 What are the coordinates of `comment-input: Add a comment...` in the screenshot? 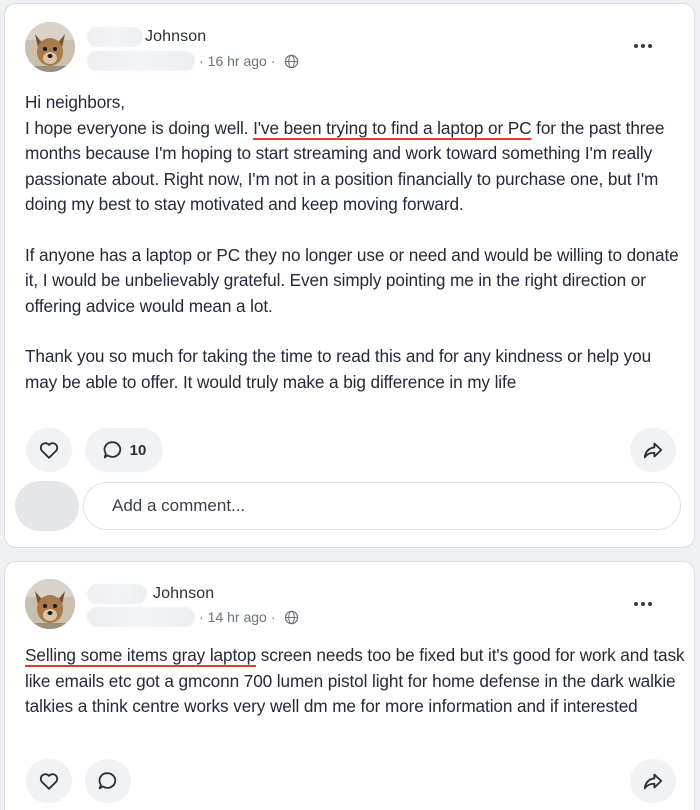 It's located at (382, 506).